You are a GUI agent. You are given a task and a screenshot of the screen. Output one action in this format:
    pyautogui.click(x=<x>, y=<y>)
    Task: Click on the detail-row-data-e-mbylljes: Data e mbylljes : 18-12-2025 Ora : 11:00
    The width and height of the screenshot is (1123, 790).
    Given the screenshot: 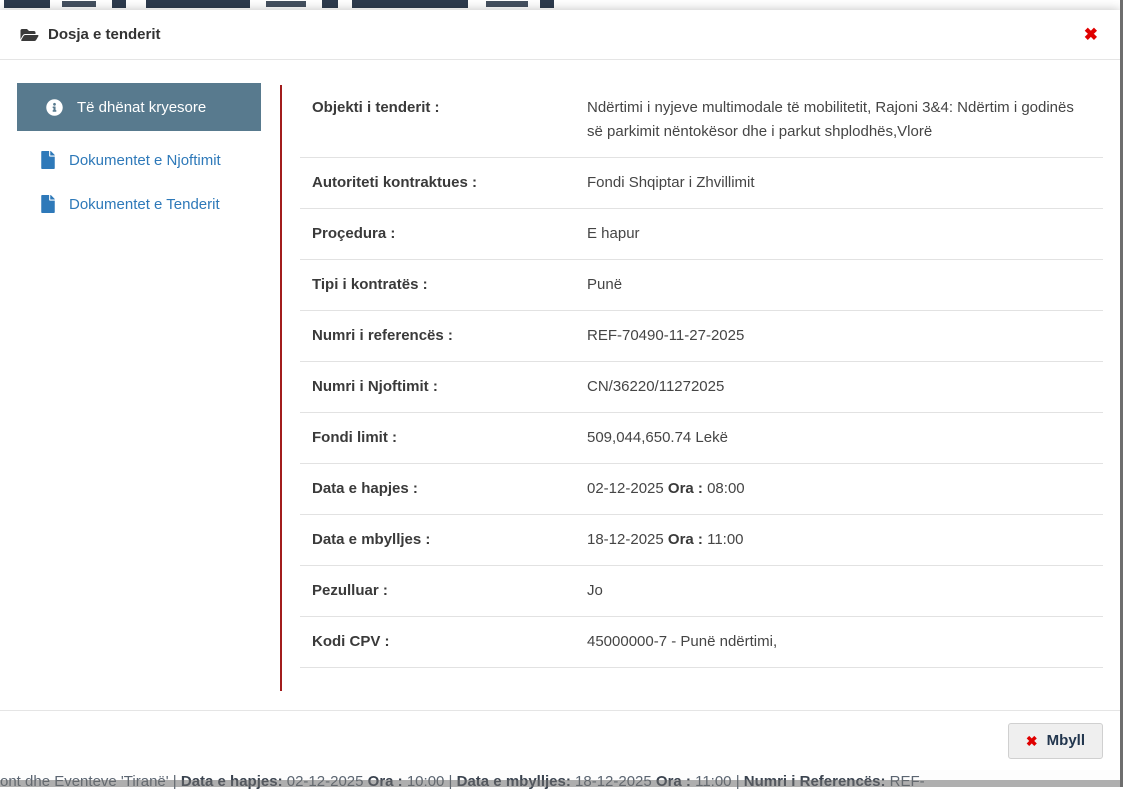 What is the action you would take?
    pyautogui.click(x=701, y=540)
    